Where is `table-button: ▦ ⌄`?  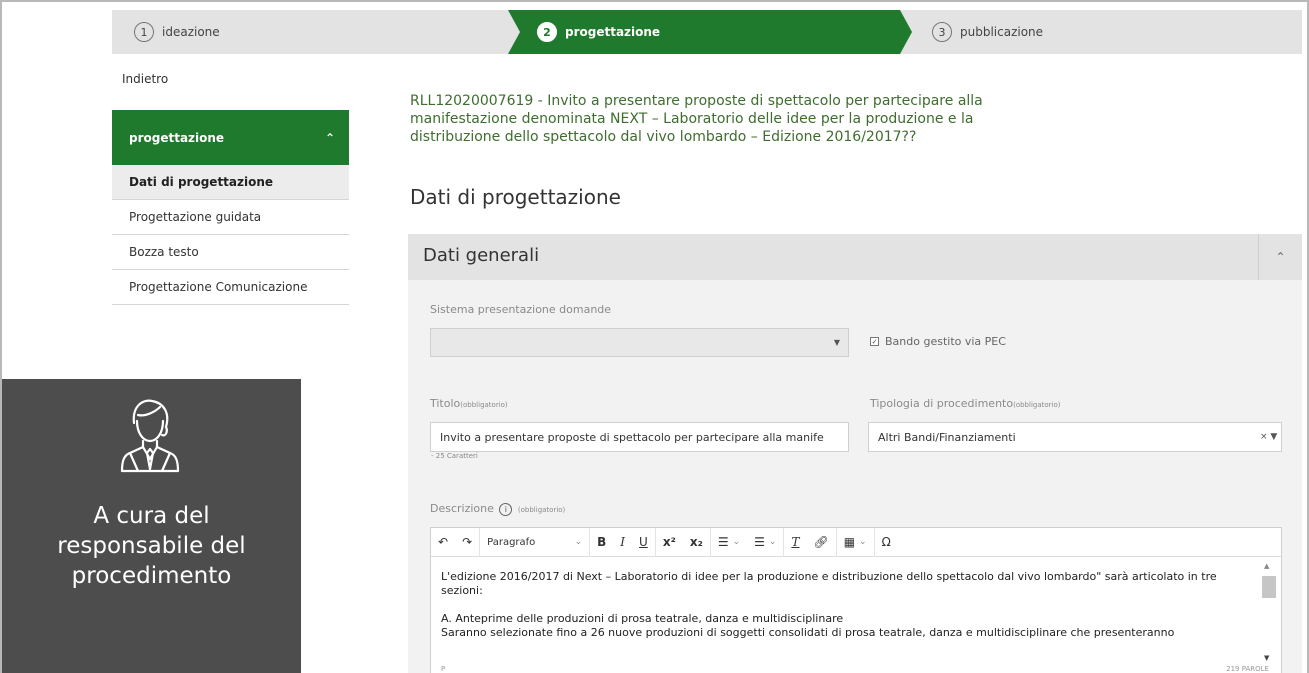
table-button: ▦ ⌄ is located at coordinates (856, 542).